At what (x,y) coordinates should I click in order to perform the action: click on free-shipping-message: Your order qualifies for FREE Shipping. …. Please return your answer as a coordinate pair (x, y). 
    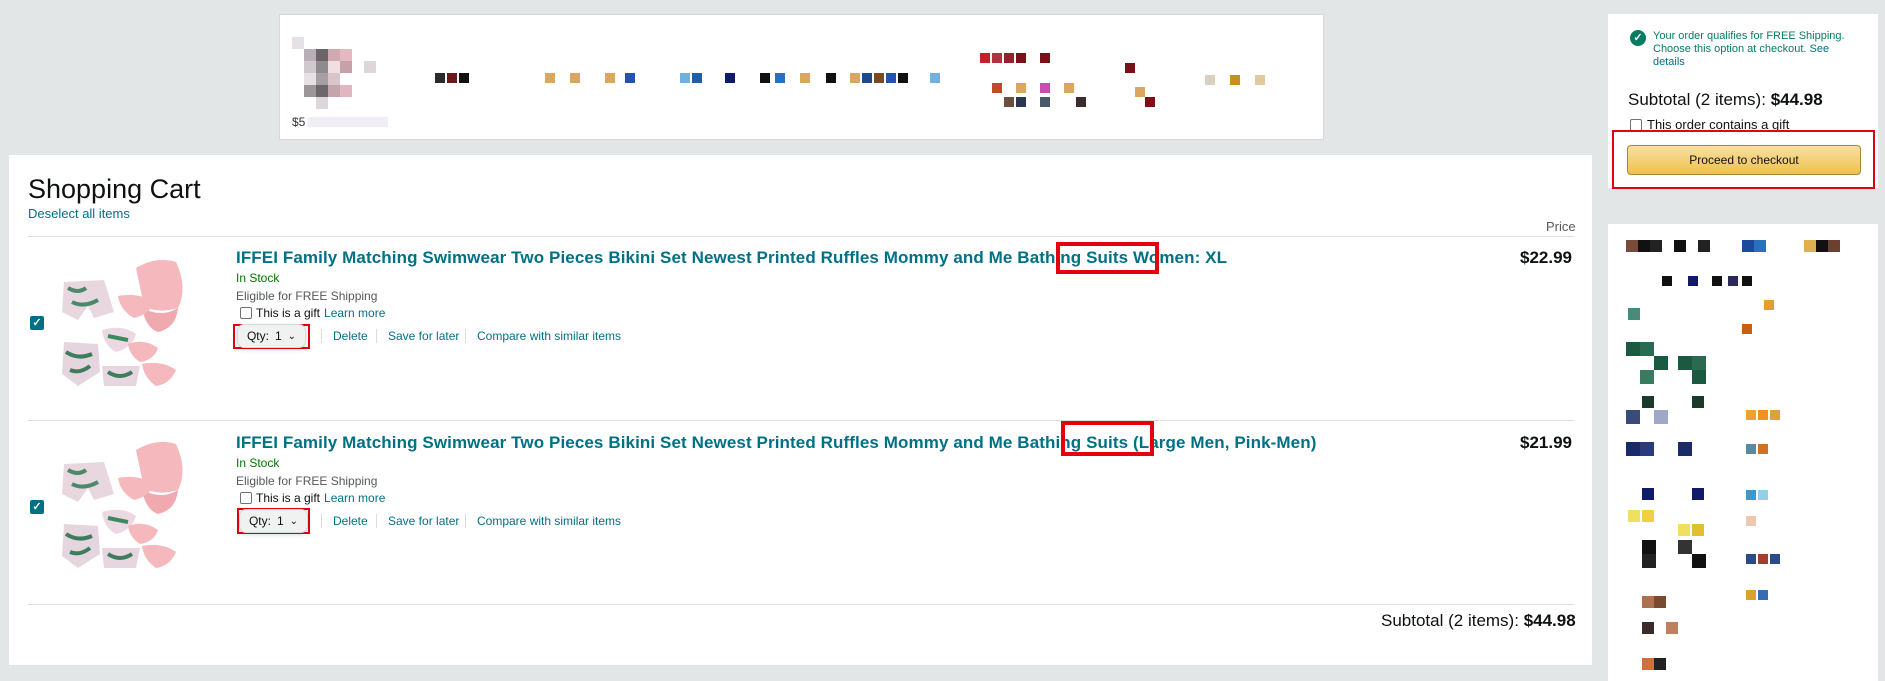
    Looking at the image, I should click on (1753, 49).